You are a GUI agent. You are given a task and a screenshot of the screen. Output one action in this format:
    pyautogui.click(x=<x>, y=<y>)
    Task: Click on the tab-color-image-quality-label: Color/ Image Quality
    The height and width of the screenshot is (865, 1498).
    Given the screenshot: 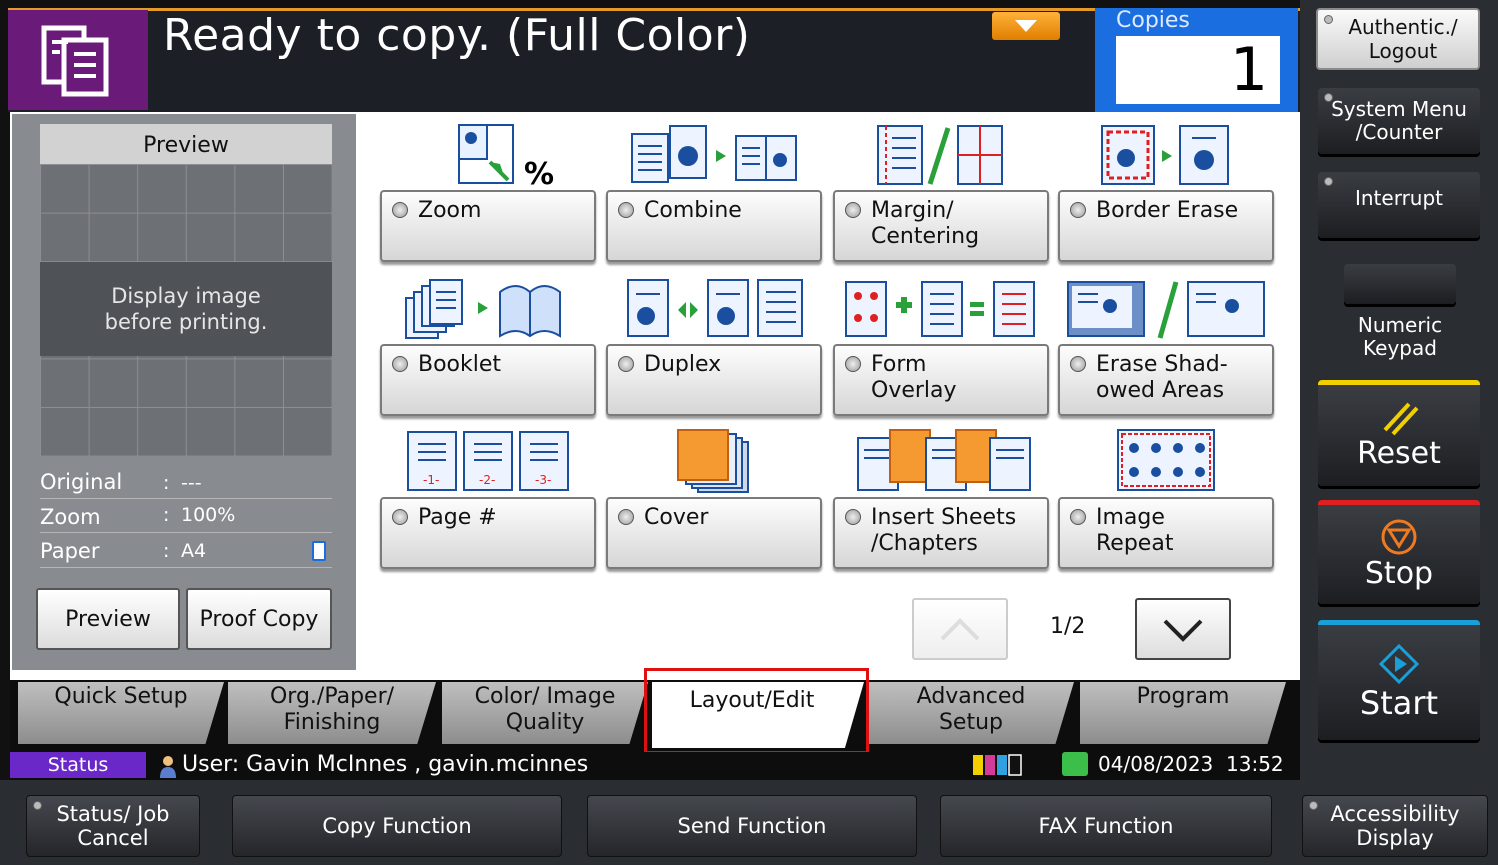 What is the action you would take?
    pyautogui.click(x=545, y=709)
    